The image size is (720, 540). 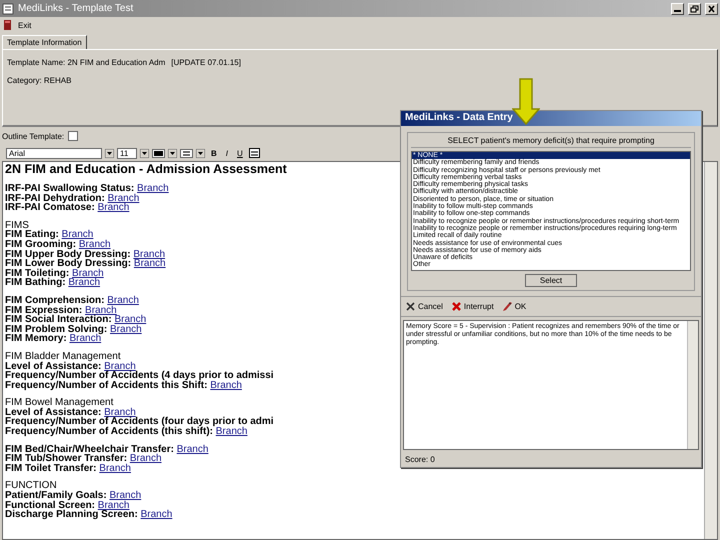 I want to click on select-button: Select, so click(x=551, y=280).